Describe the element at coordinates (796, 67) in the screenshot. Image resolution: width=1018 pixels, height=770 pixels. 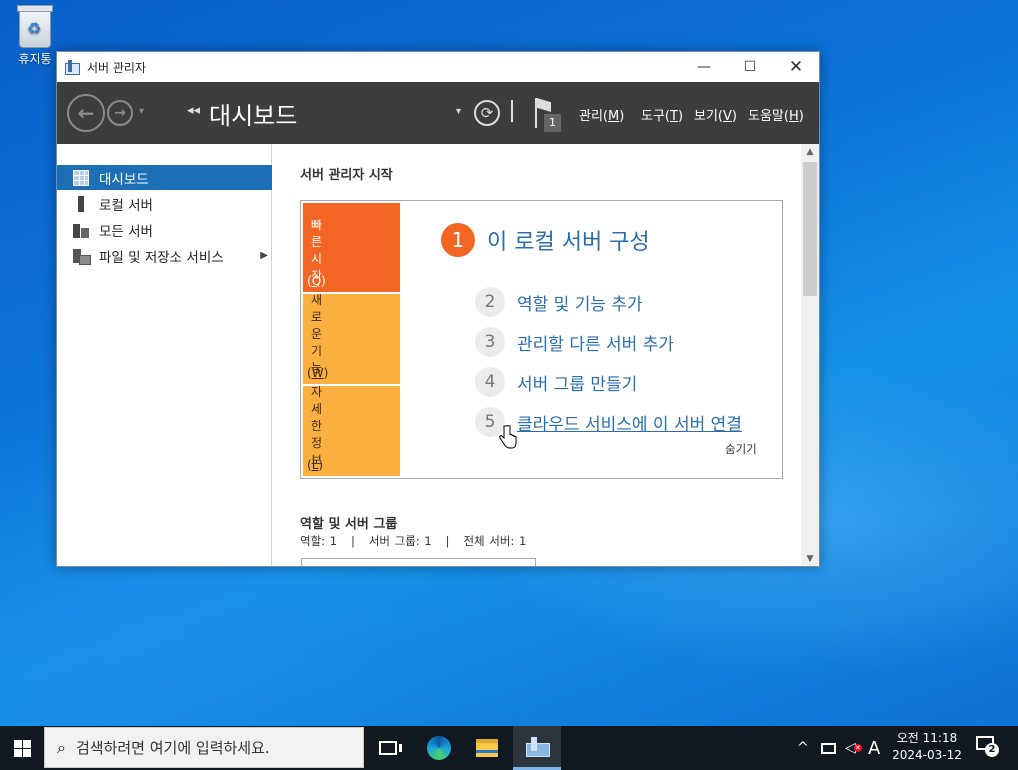
I see `close-button: ✕` at that location.